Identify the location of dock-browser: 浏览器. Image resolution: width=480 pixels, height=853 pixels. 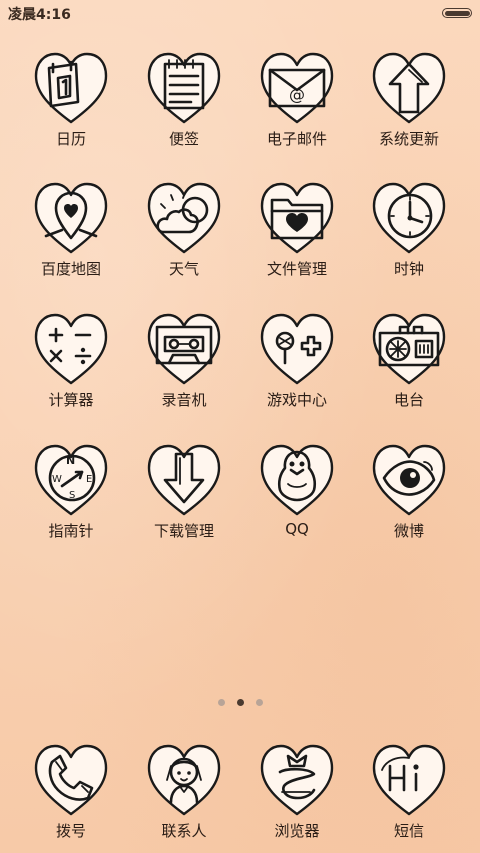
(297, 795).